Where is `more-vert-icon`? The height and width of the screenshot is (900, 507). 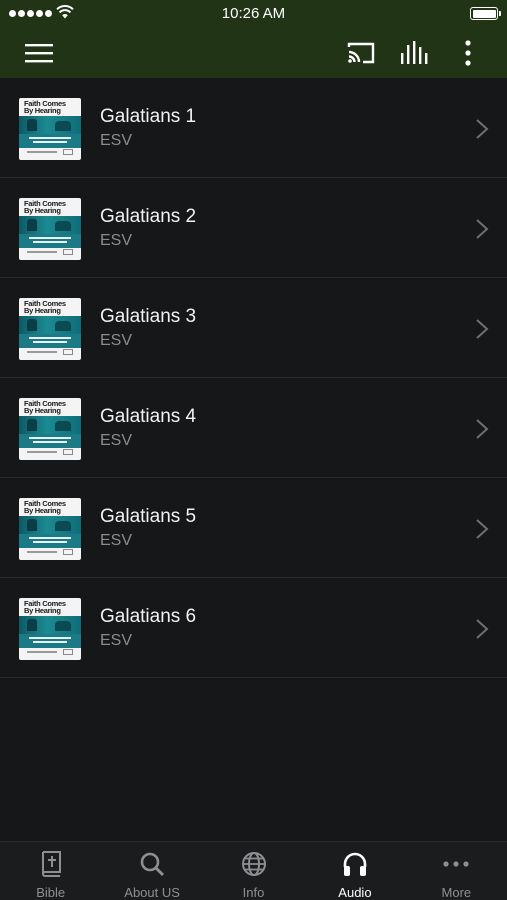 more-vert-icon is located at coordinates (468, 53).